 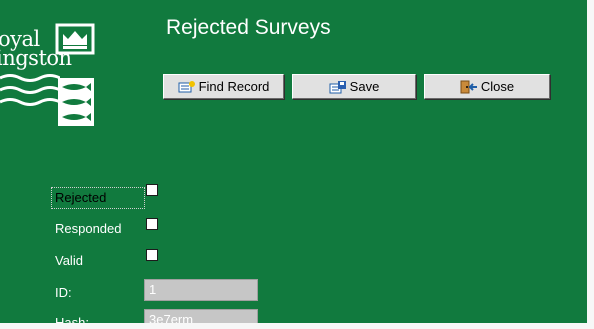 What do you see at coordinates (497, 86) in the screenshot?
I see `close-label: Close` at bounding box center [497, 86].